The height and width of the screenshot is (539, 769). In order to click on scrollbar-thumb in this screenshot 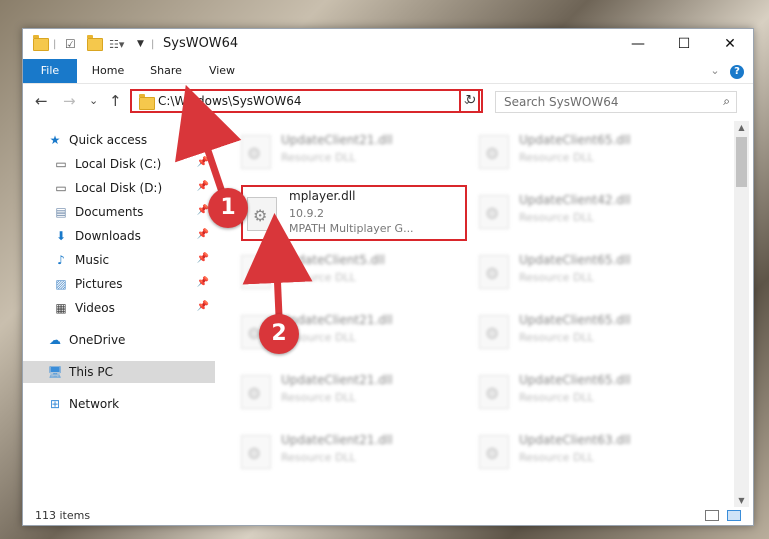, I will do `click(741, 162)`.